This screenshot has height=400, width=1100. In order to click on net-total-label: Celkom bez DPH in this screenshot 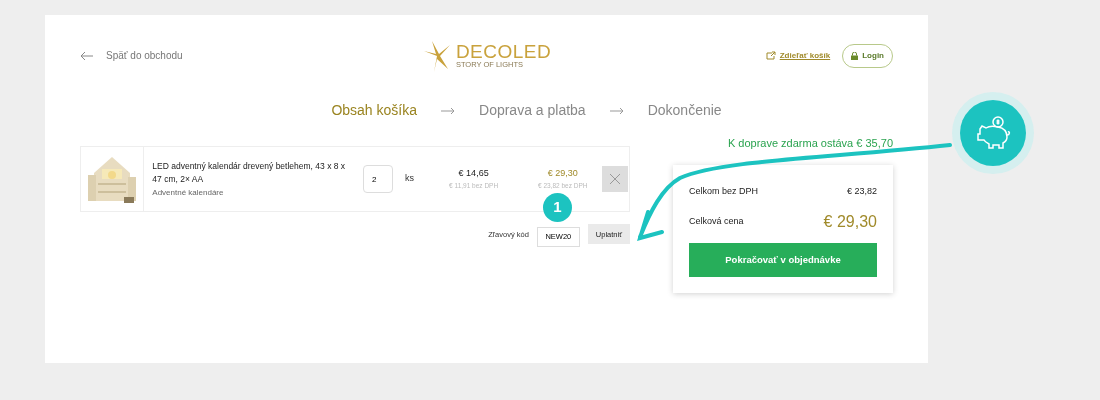, I will do `click(724, 191)`.